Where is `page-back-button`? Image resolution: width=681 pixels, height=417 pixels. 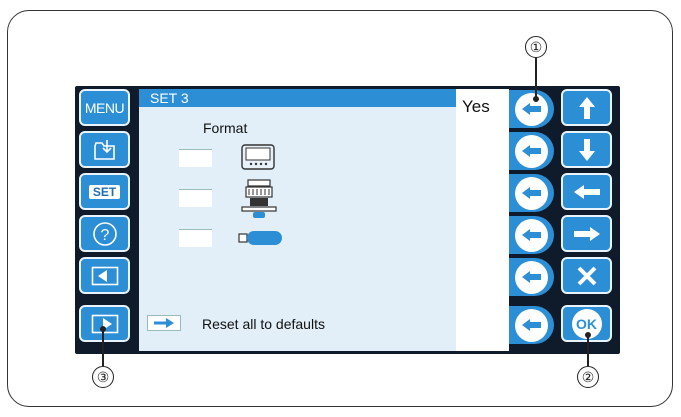
page-back-button is located at coordinates (104, 275).